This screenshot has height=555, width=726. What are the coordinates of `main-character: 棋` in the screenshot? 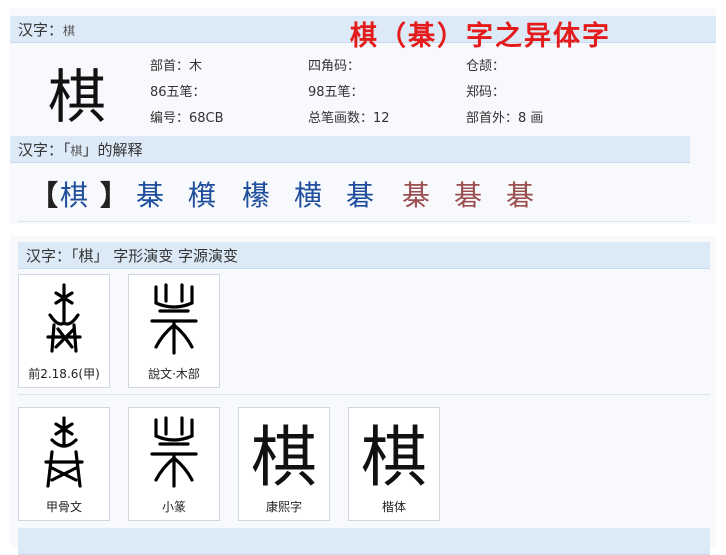 It's located at (77, 97).